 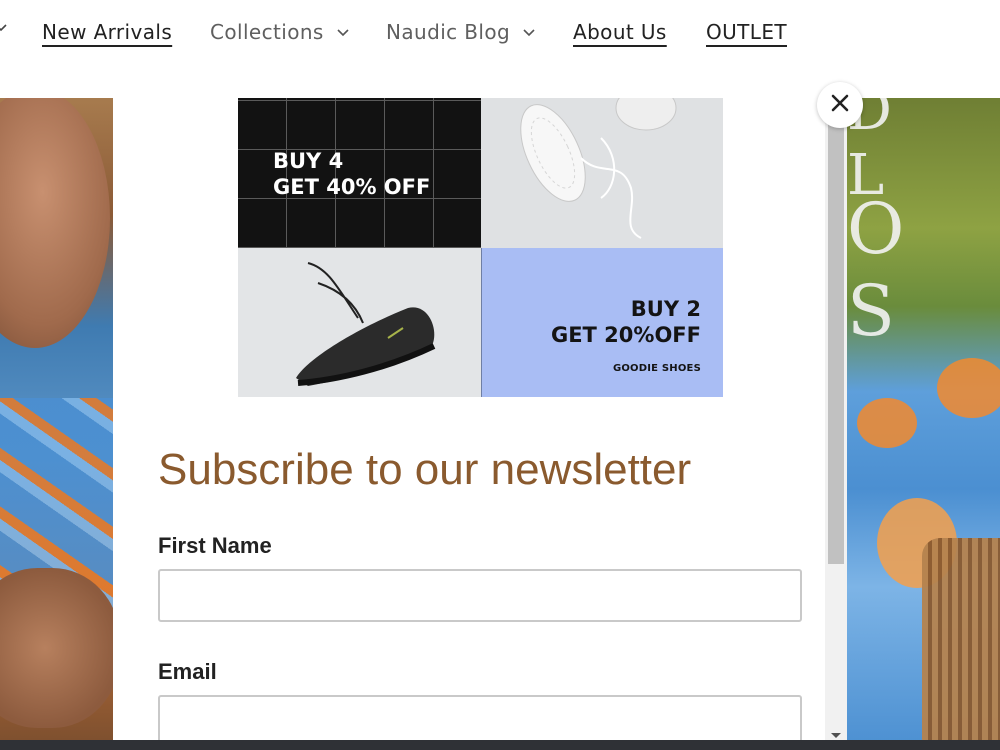 I want to click on promo-tile-buy4: BUY 4 GET 40% OFF, so click(x=359, y=173).